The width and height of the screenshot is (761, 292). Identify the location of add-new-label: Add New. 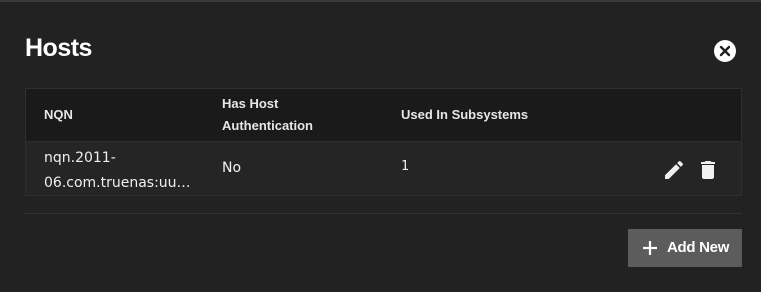
(698, 247).